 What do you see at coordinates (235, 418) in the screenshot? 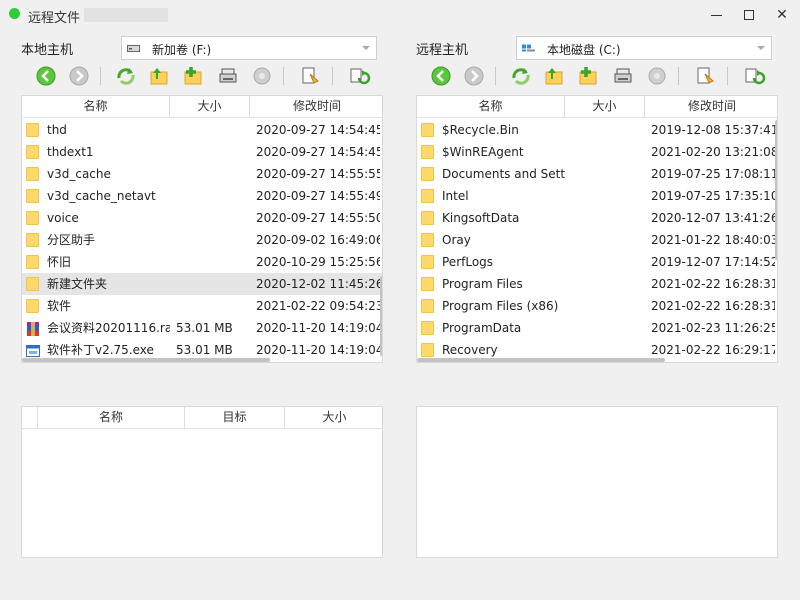
I see `column-header-target: 目标` at bounding box center [235, 418].